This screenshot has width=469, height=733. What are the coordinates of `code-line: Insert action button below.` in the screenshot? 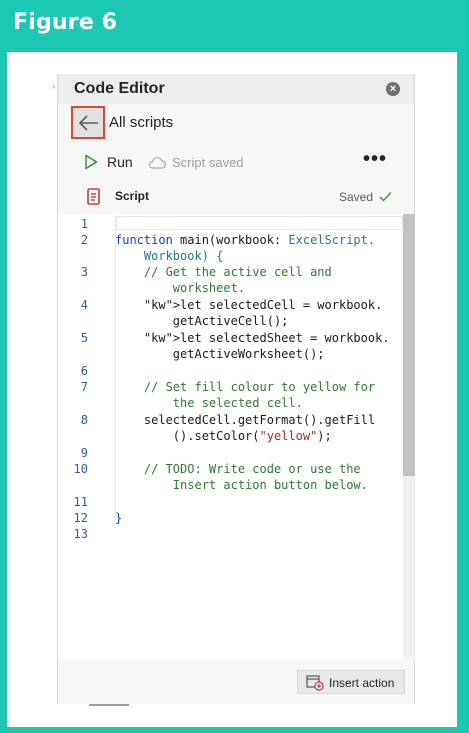 It's located at (241, 485).